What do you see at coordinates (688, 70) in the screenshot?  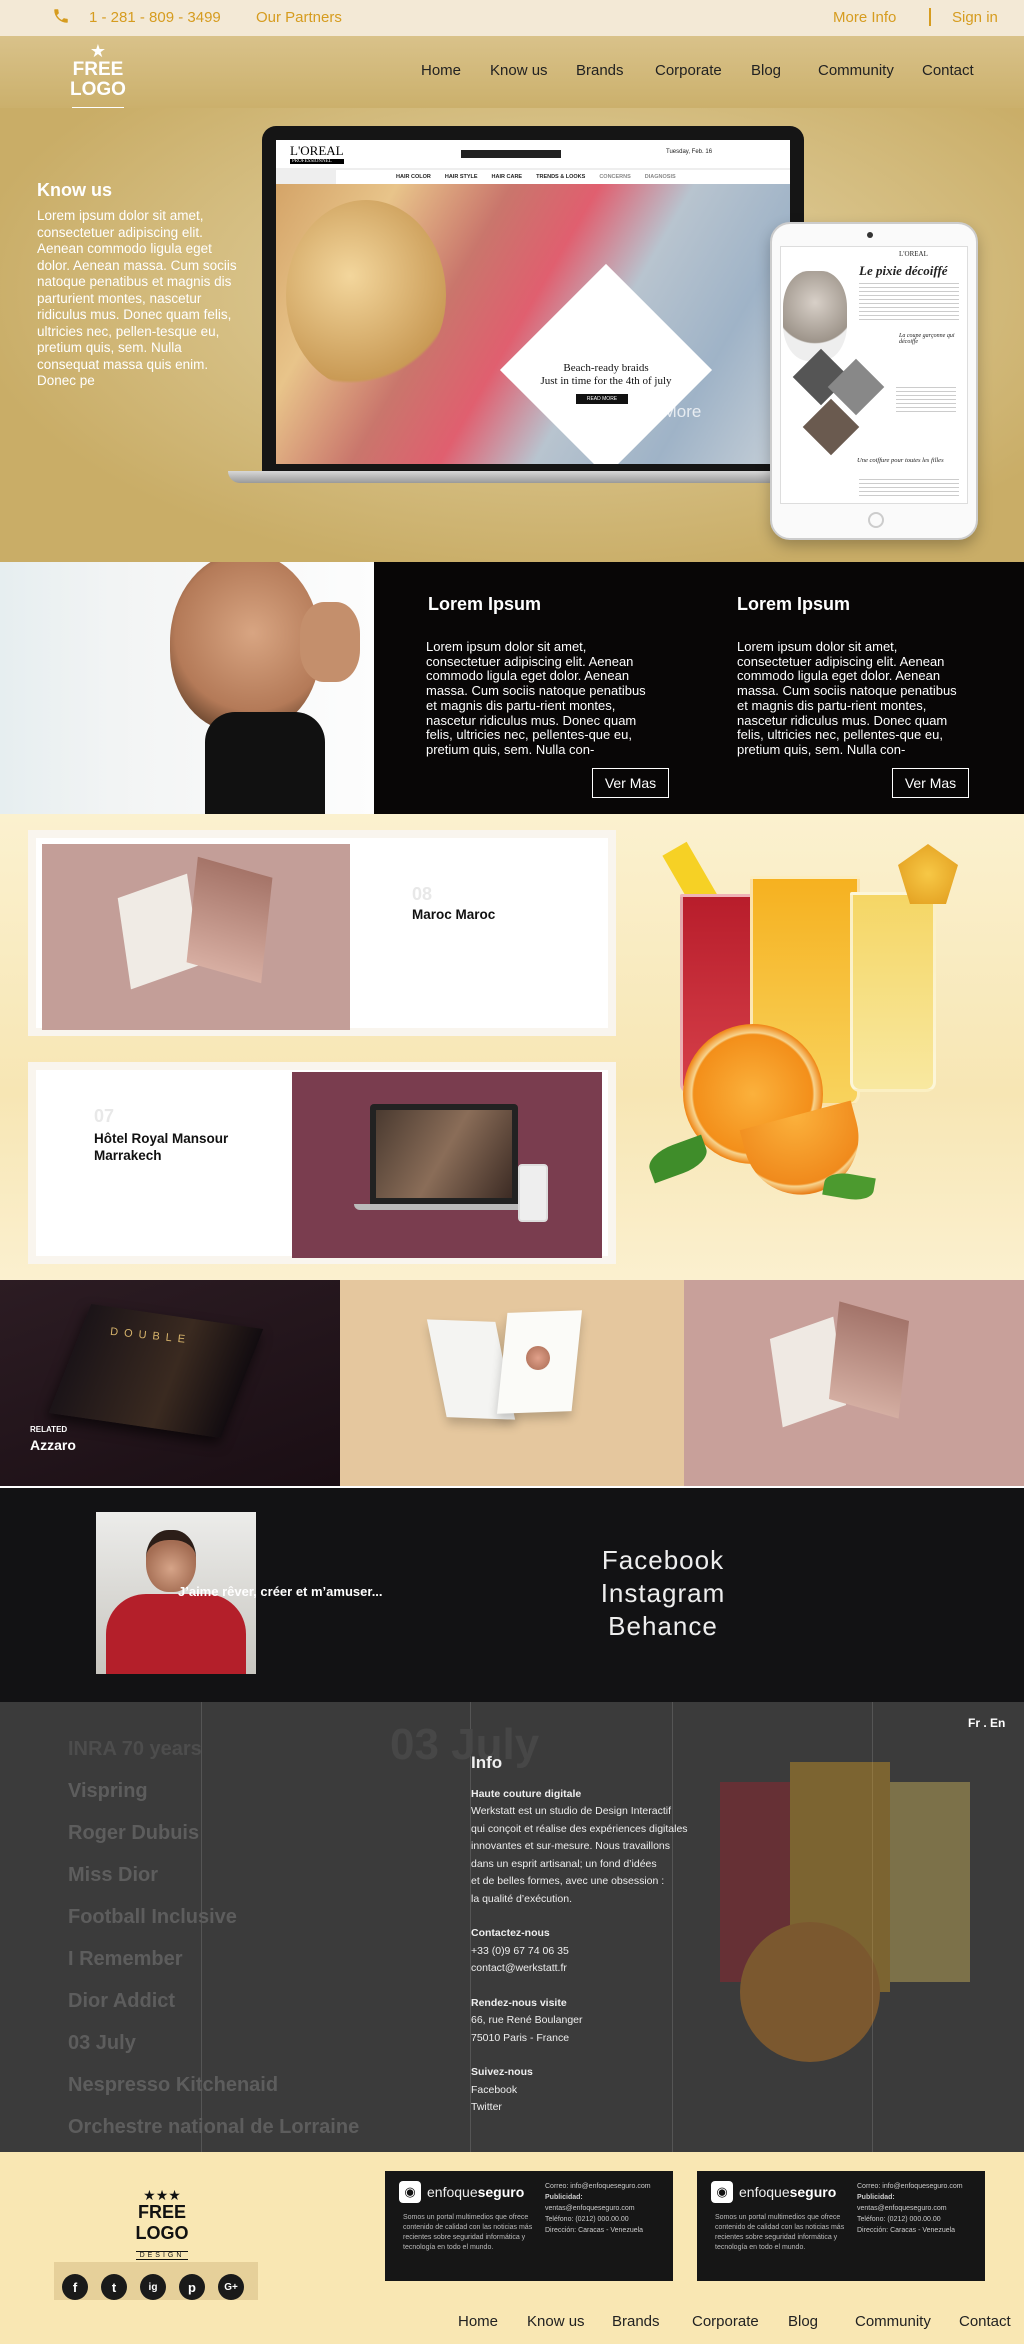 I see `nav-corporate: Corporate` at bounding box center [688, 70].